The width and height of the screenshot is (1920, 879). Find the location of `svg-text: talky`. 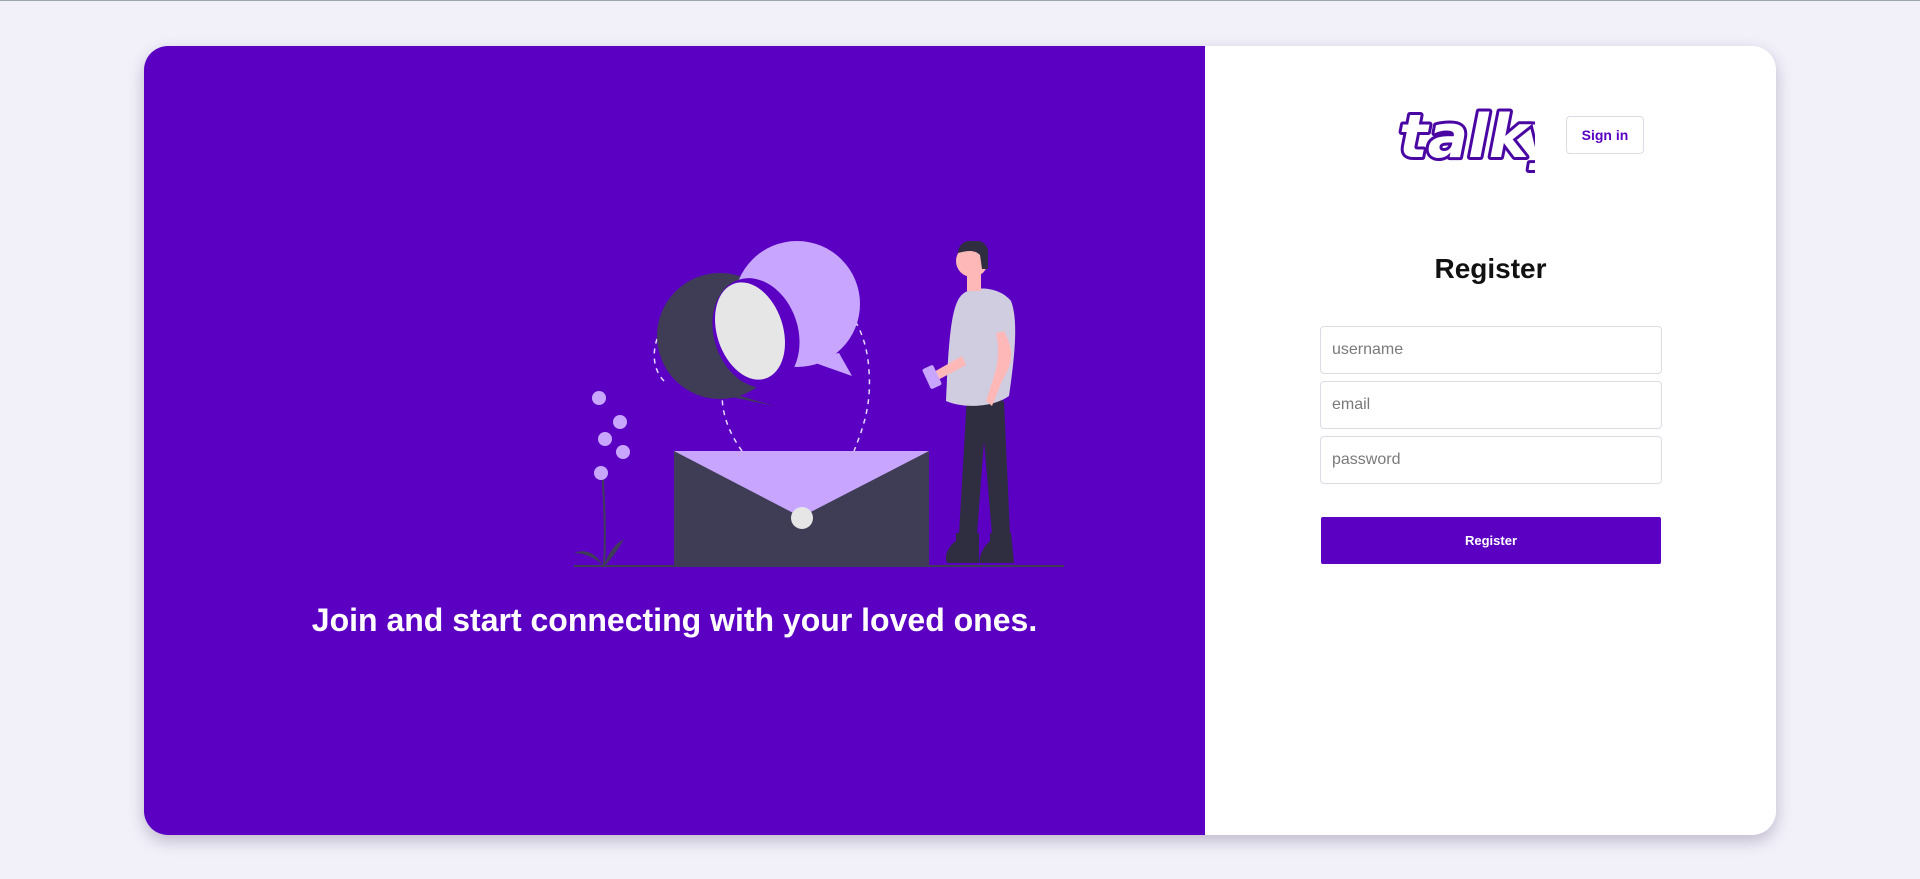

svg-text: talky is located at coordinates (1467, 137).